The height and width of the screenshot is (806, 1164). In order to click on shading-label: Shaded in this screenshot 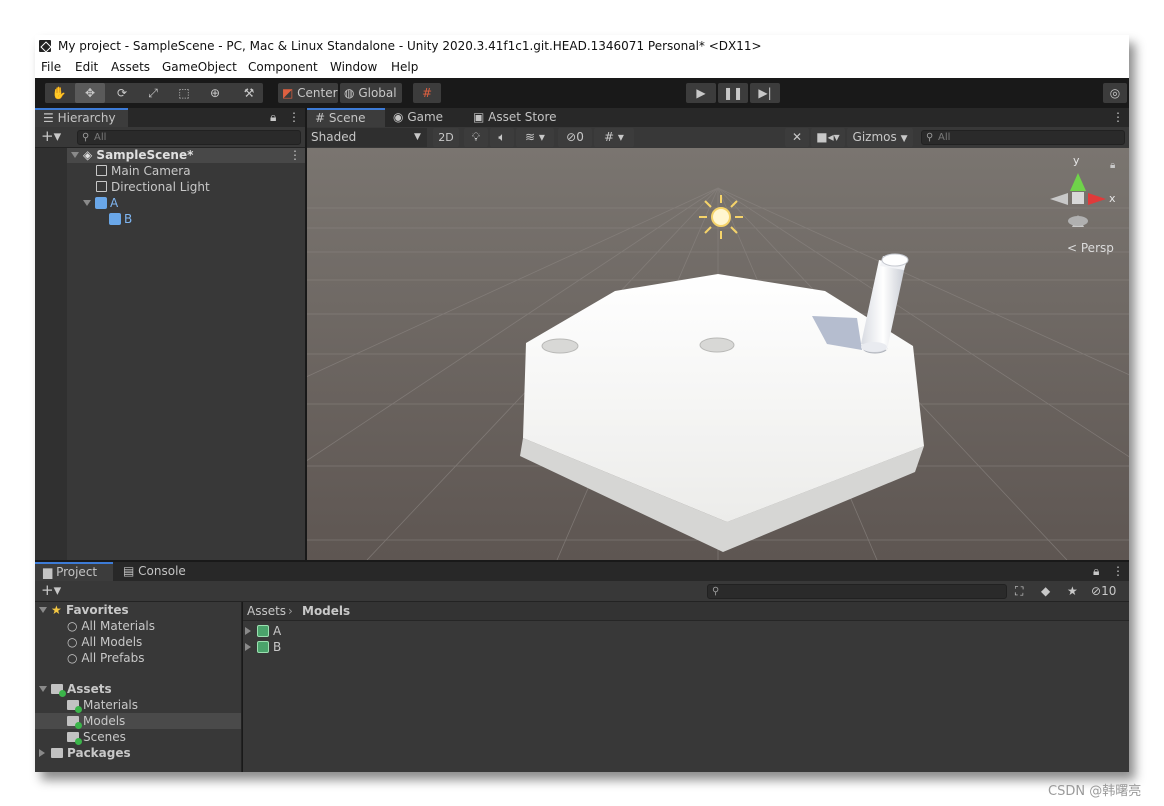, I will do `click(334, 137)`.